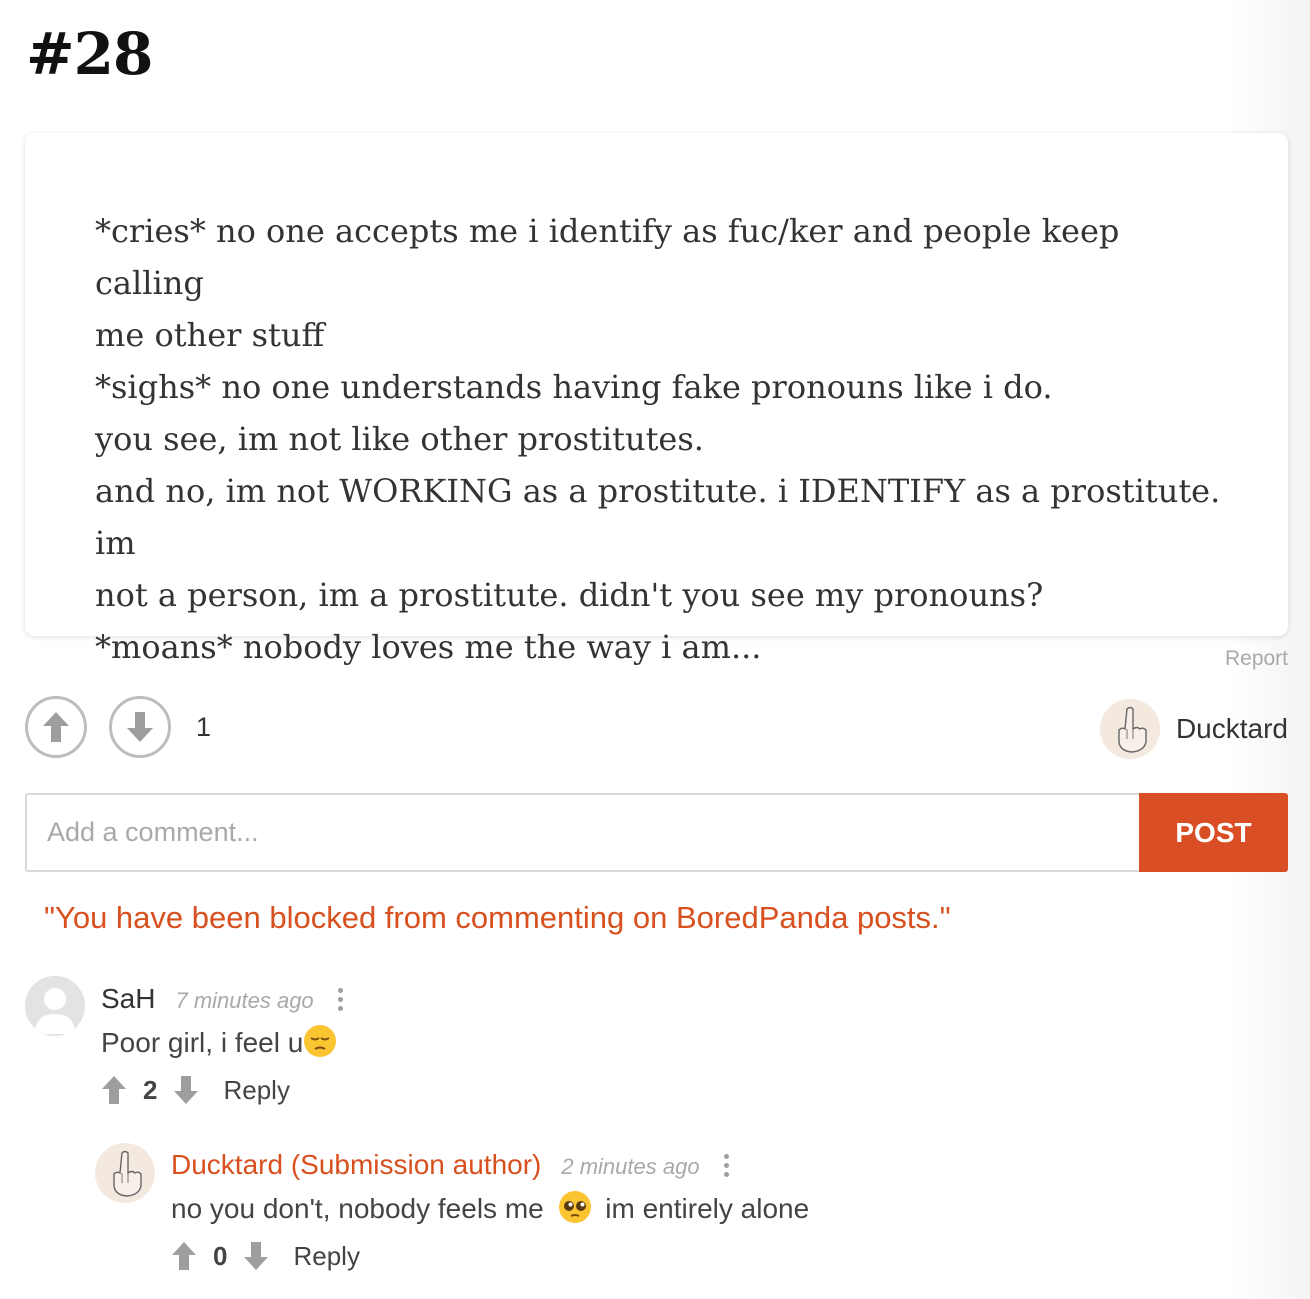 The width and height of the screenshot is (1310, 1299). Describe the element at coordinates (582, 832) in the screenshot. I see `comment-input` at that location.